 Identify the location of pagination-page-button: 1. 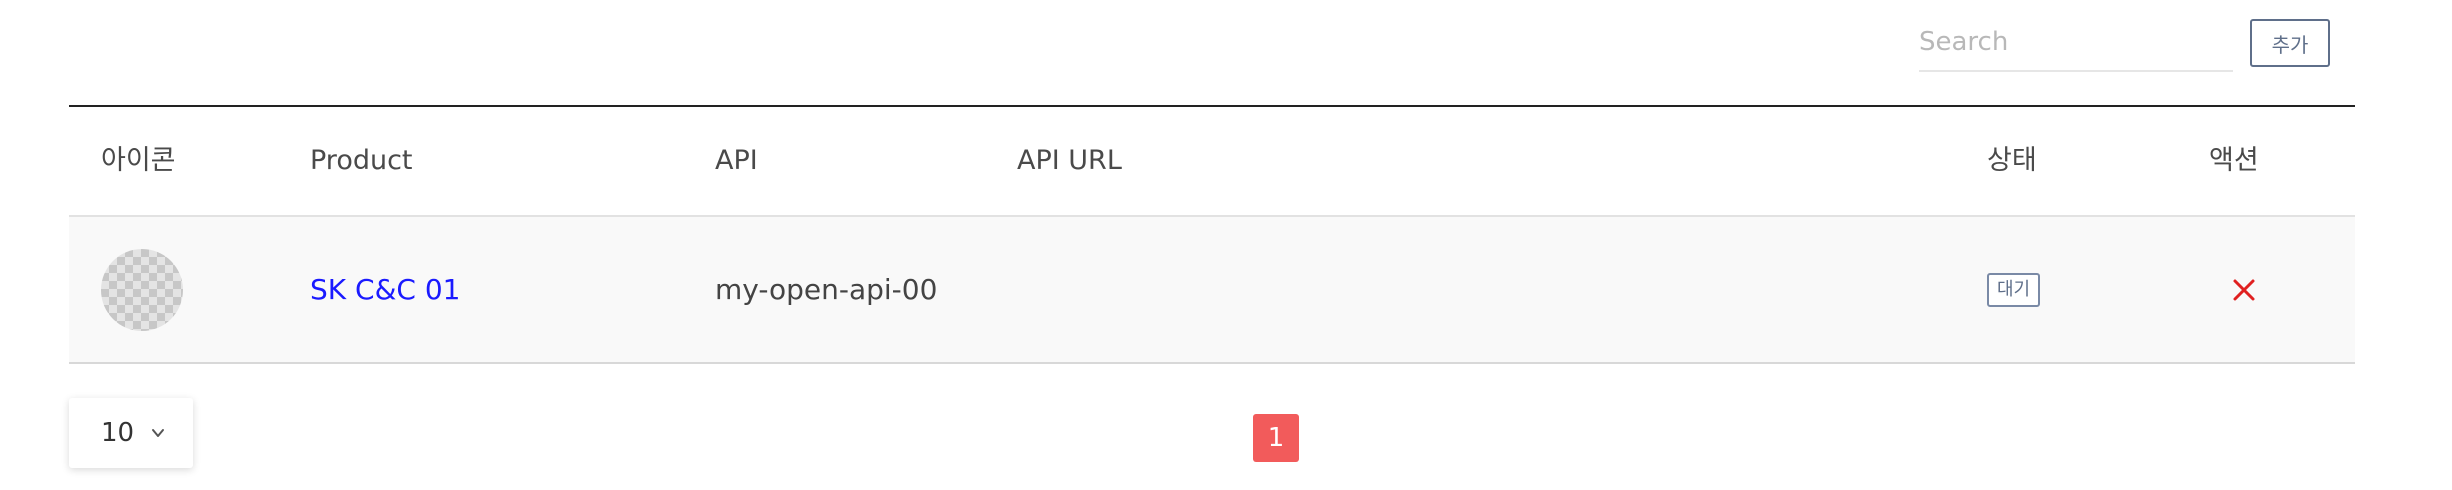
(1276, 438).